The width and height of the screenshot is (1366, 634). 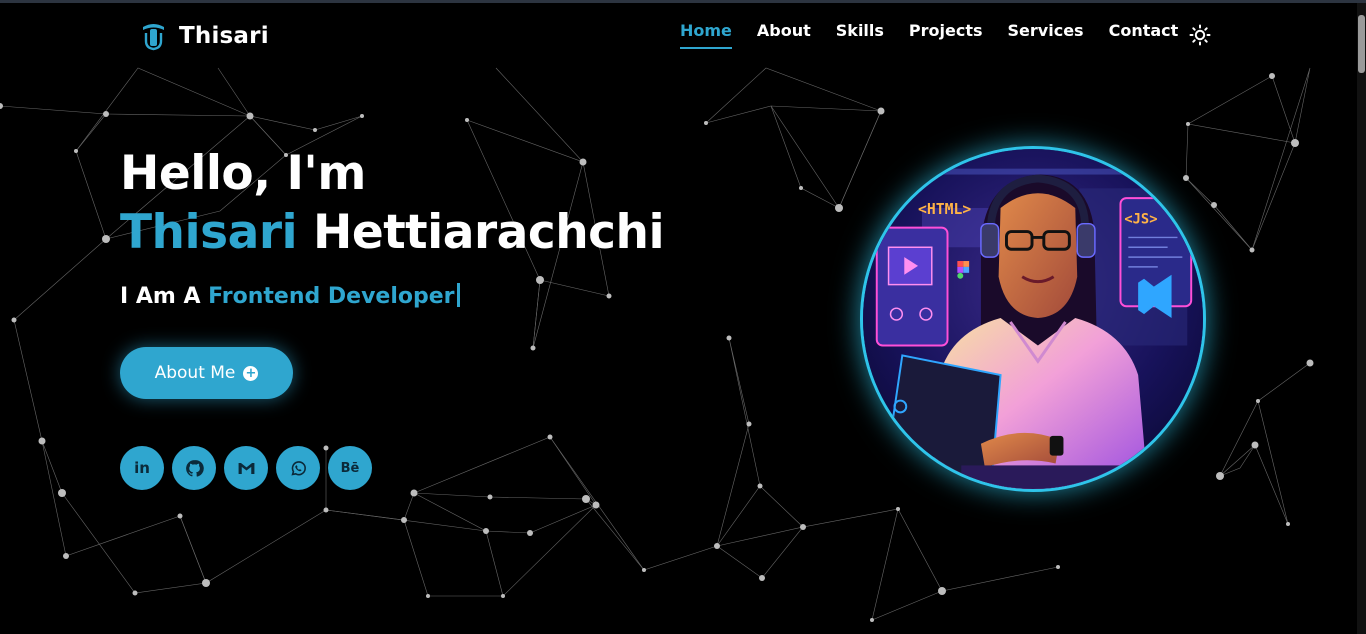 I want to click on linkedin-label: in, so click(x=142, y=468).